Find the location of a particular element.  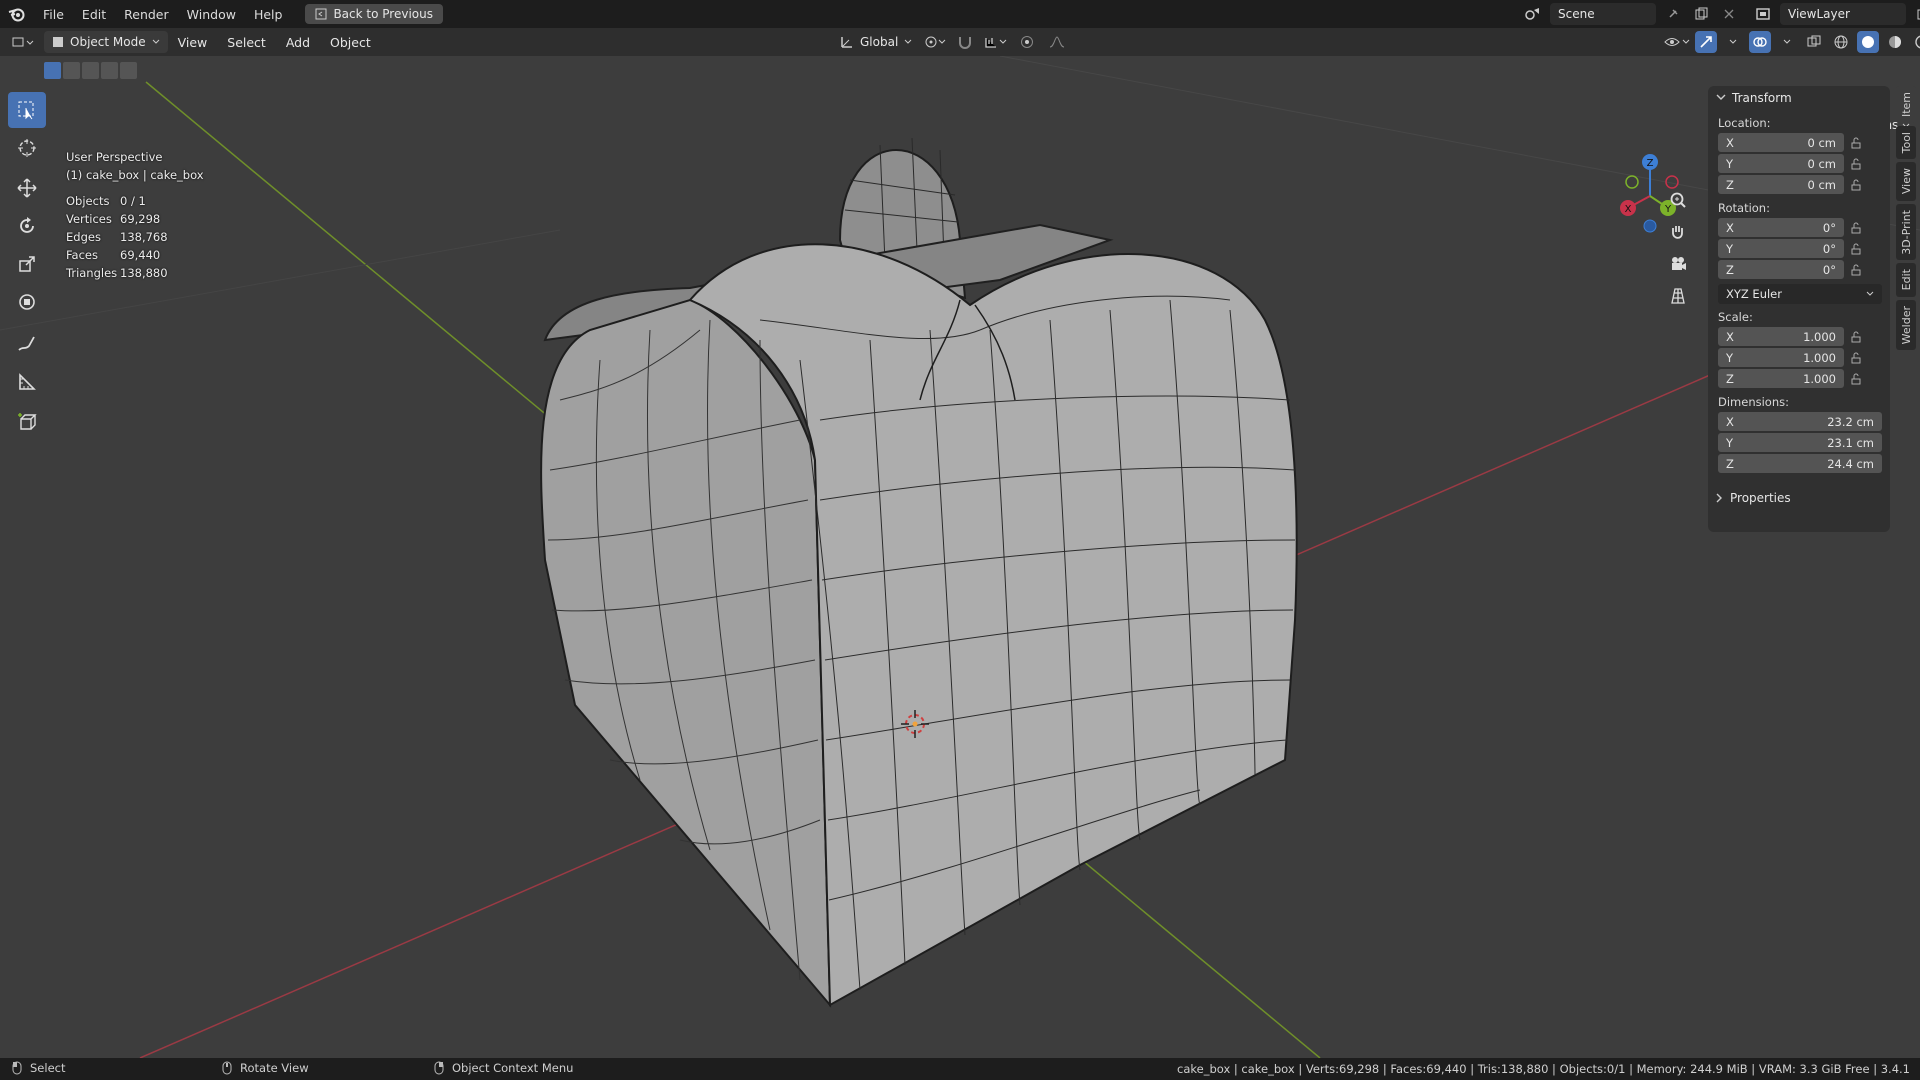

menu-object: Object is located at coordinates (350, 42).